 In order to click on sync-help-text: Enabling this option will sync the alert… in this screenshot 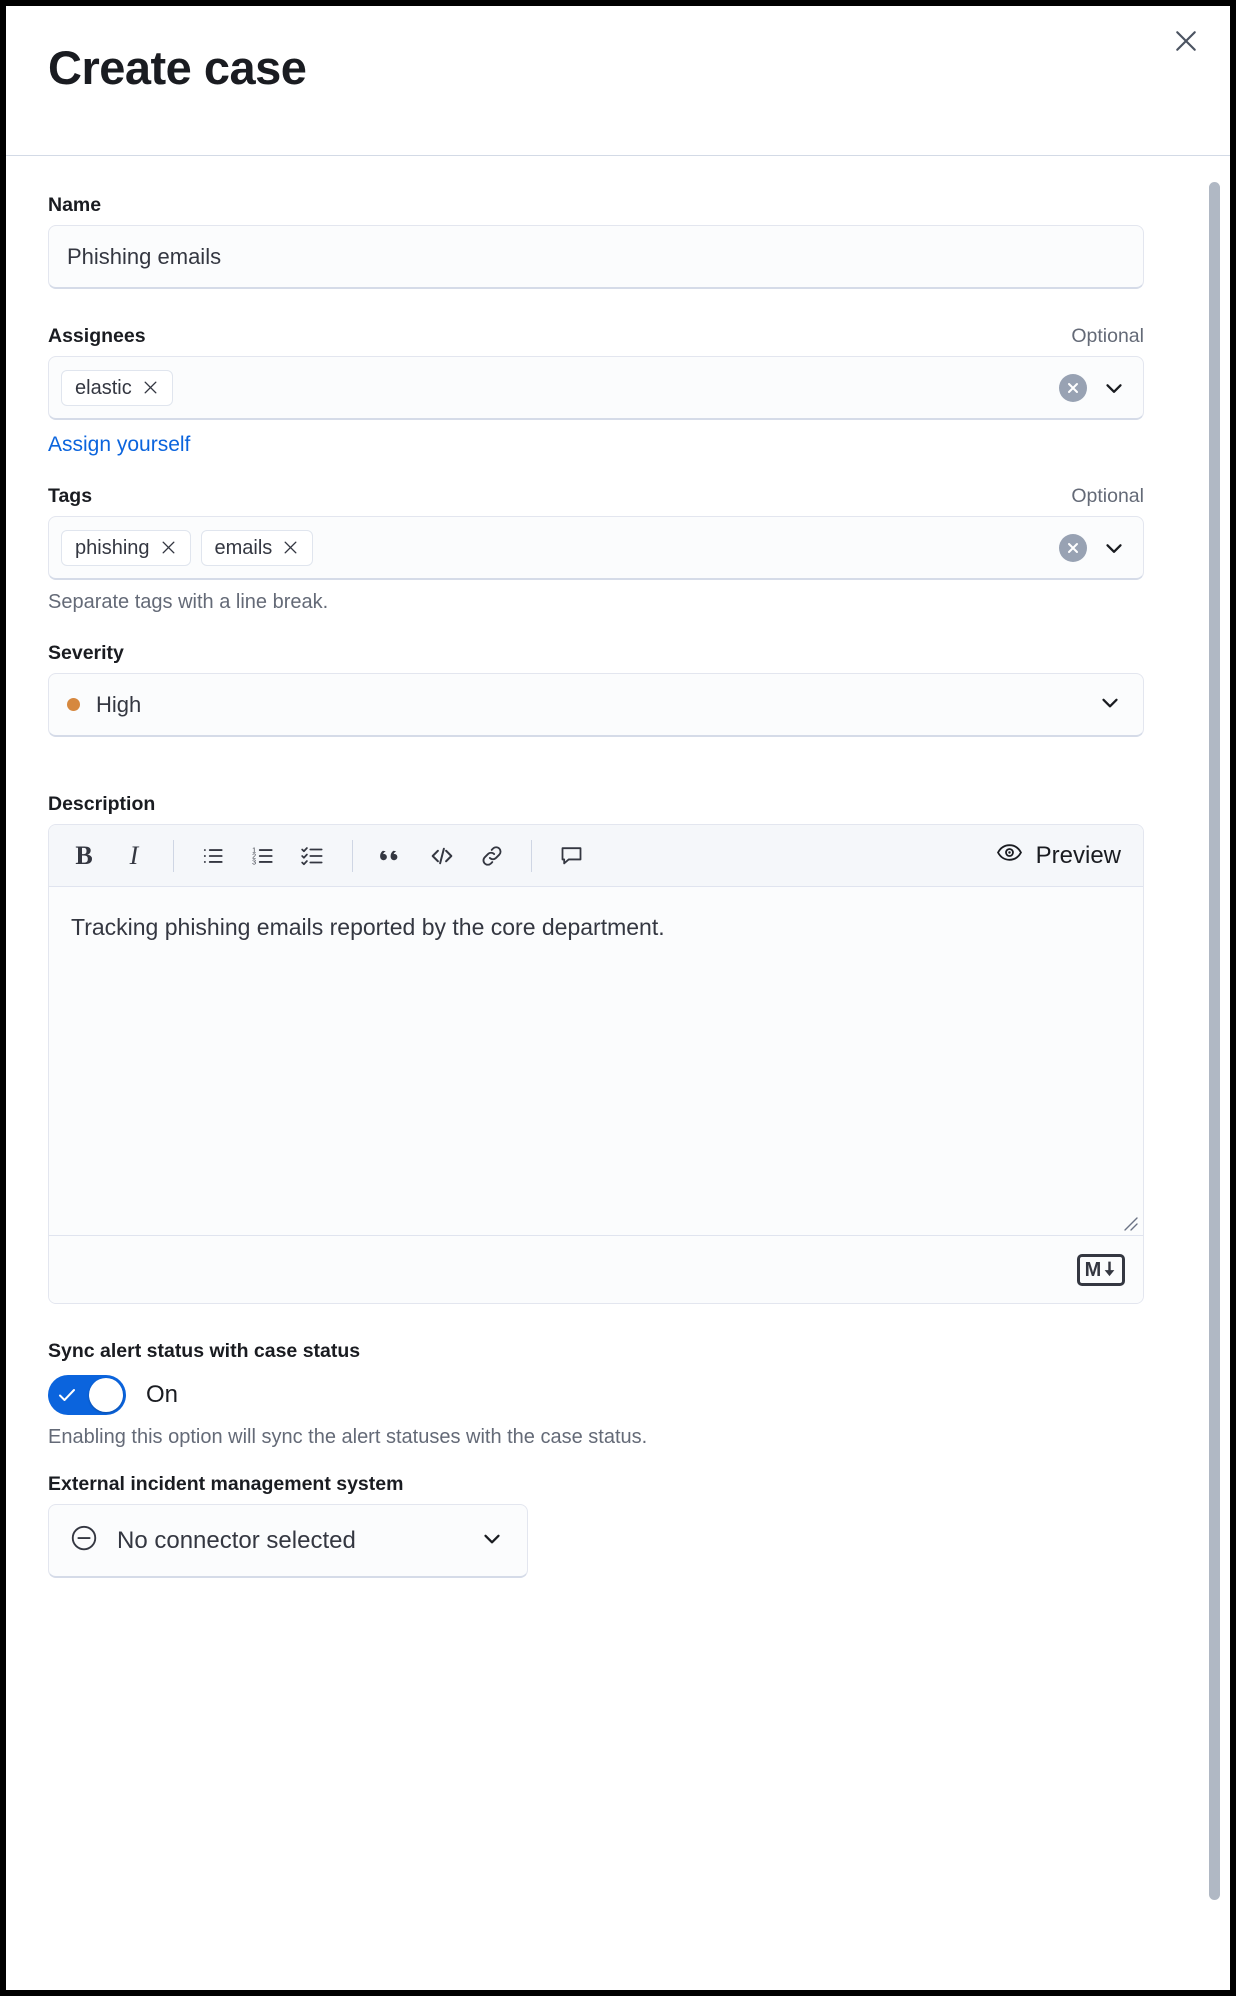, I will do `click(348, 1437)`.